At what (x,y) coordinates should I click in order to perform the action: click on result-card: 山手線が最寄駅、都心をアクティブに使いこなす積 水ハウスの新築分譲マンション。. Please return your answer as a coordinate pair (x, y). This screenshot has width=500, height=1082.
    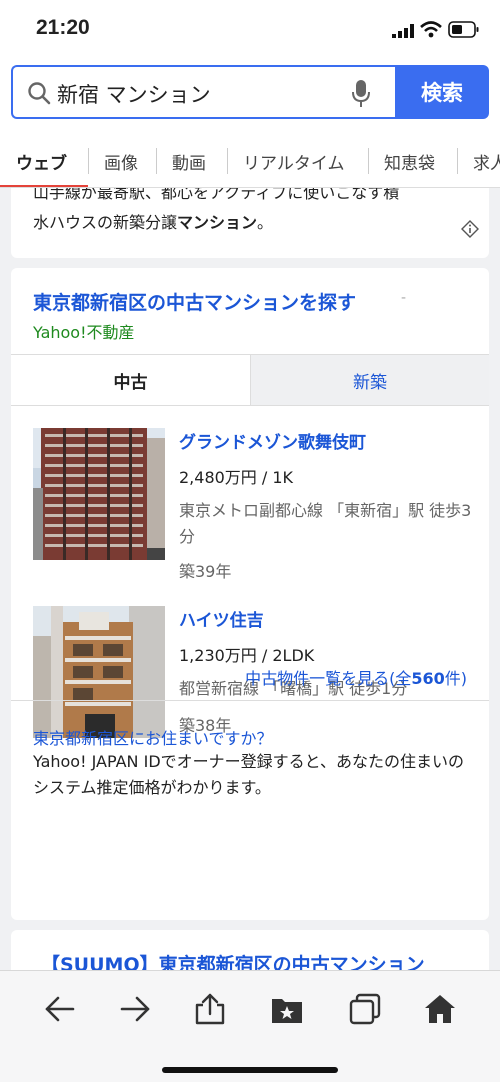
    Looking at the image, I should click on (250, 223).